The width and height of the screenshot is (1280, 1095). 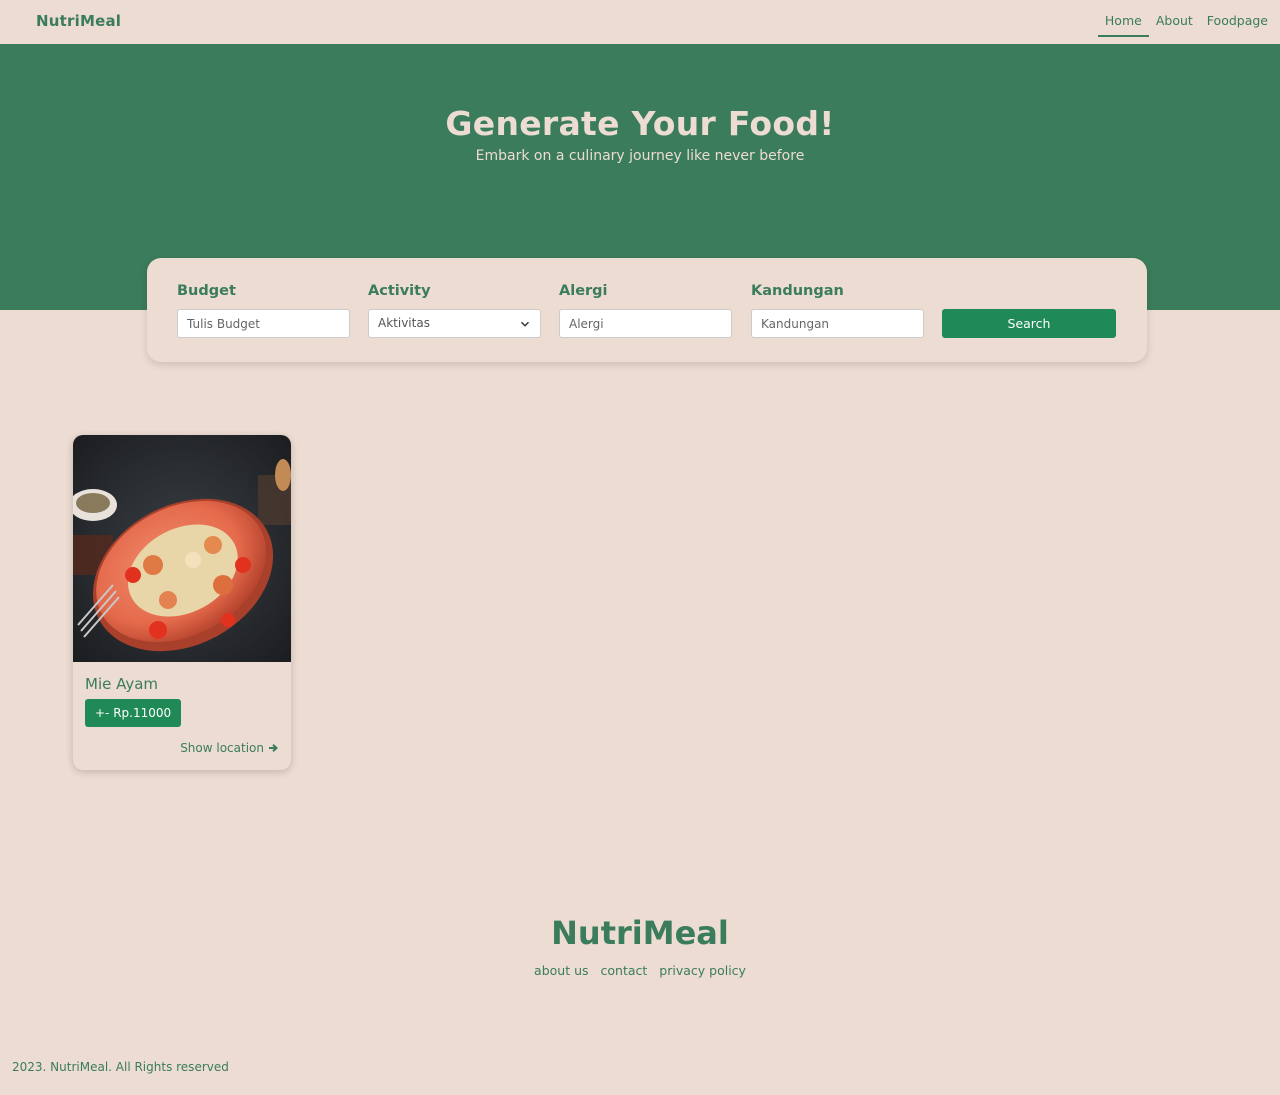 What do you see at coordinates (222, 748) in the screenshot?
I see `show-location-label: Show location` at bounding box center [222, 748].